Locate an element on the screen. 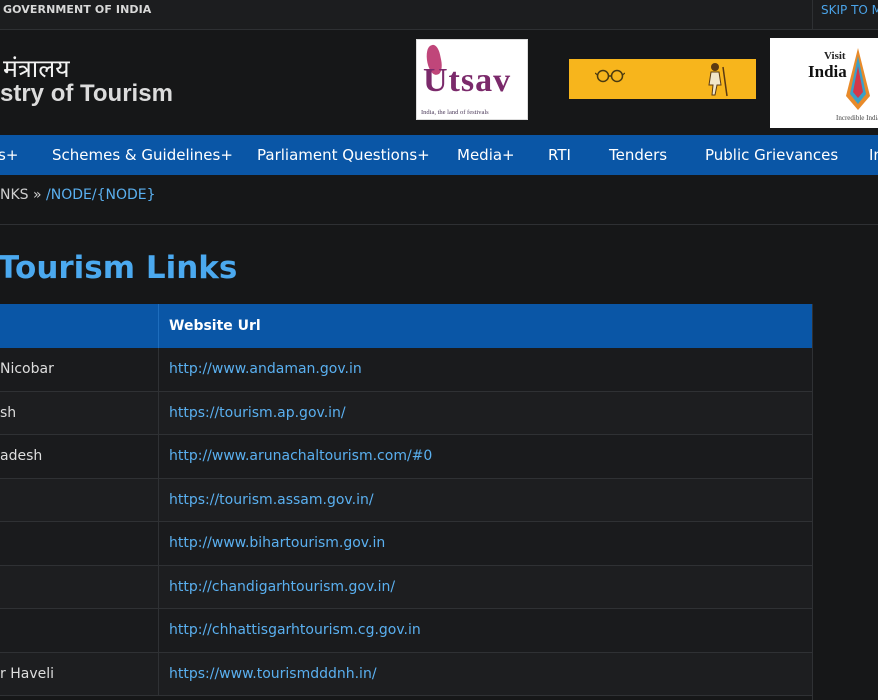 This screenshot has height=700, width=878. nav-item-public-grievances: Public Grievances is located at coordinates (771, 155).